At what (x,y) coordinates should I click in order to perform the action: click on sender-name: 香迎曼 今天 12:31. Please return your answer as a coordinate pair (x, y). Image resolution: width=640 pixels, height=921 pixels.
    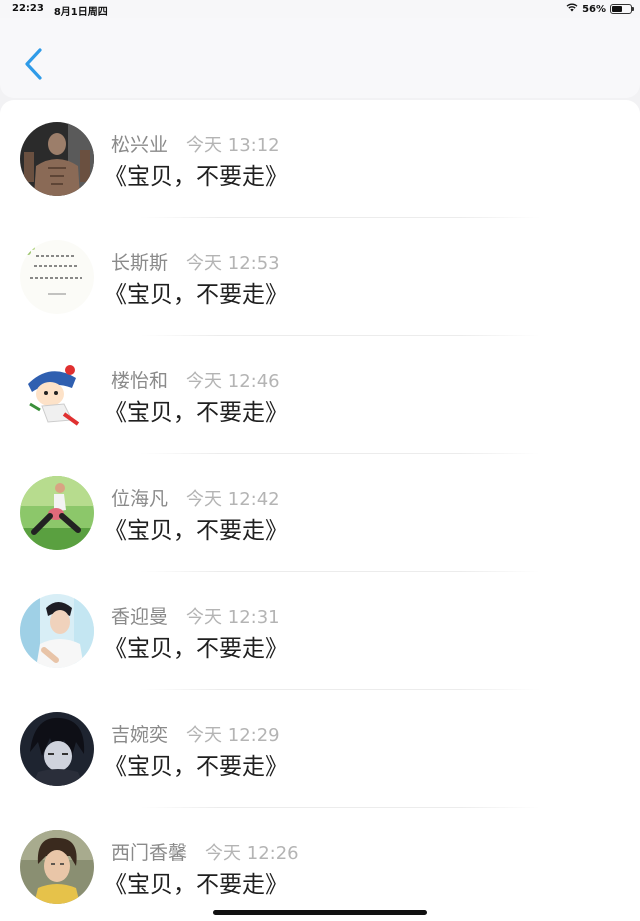
    Looking at the image, I should click on (195, 615).